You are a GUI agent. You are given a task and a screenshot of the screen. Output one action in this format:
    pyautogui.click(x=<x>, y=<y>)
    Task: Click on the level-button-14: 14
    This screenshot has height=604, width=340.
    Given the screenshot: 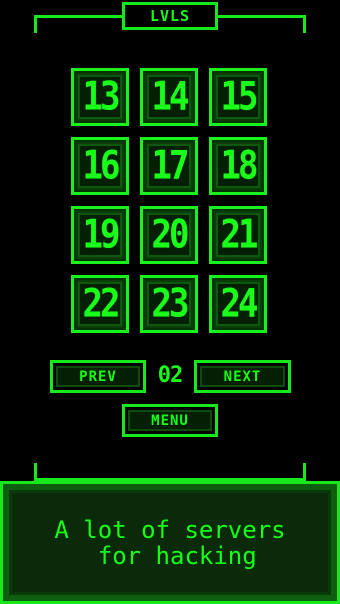 What is the action you would take?
    pyautogui.click(x=169, y=97)
    